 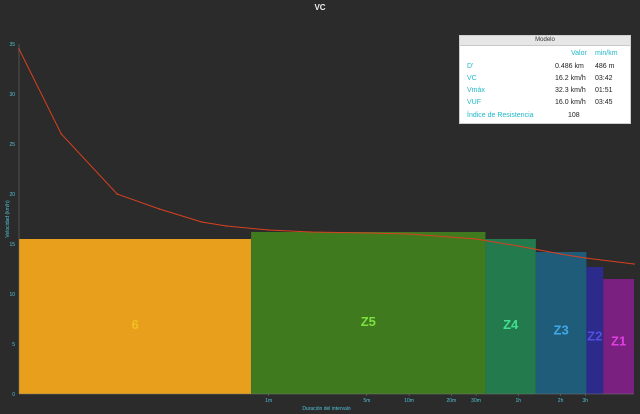 What do you see at coordinates (134, 324) in the screenshot?
I see `zone-label: 6` at bounding box center [134, 324].